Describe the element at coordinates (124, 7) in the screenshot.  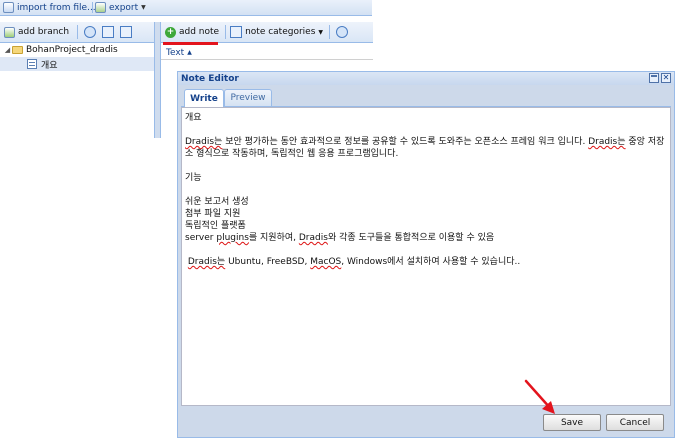
I see `export-label: export` at that location.